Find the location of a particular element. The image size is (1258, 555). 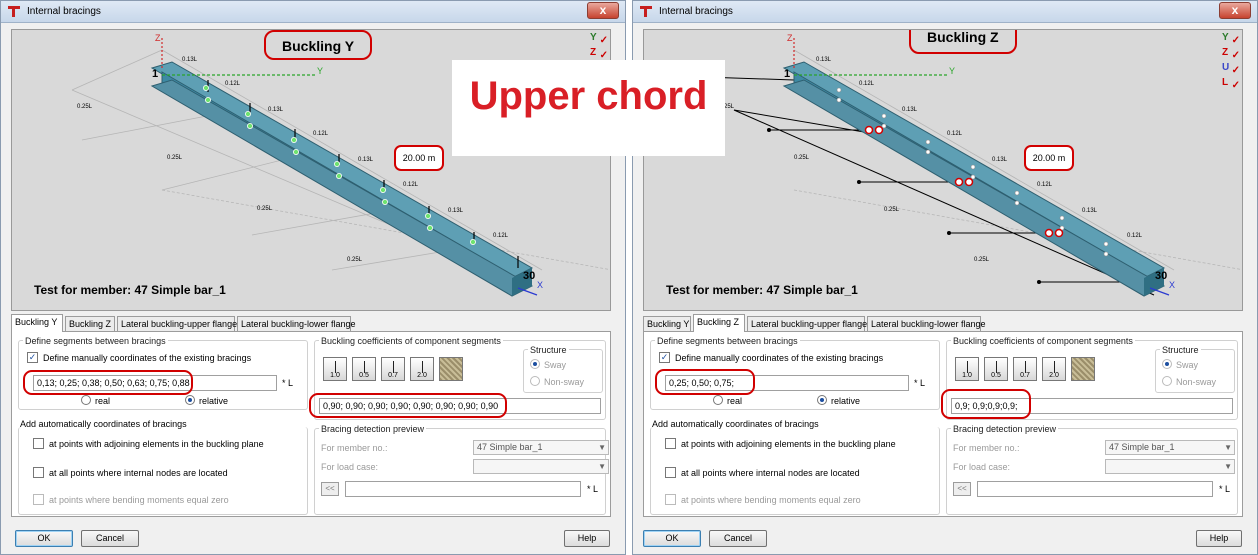

test-member-label: Test for member: 47 Simple bar_1 is located at coordinates (130, 290).